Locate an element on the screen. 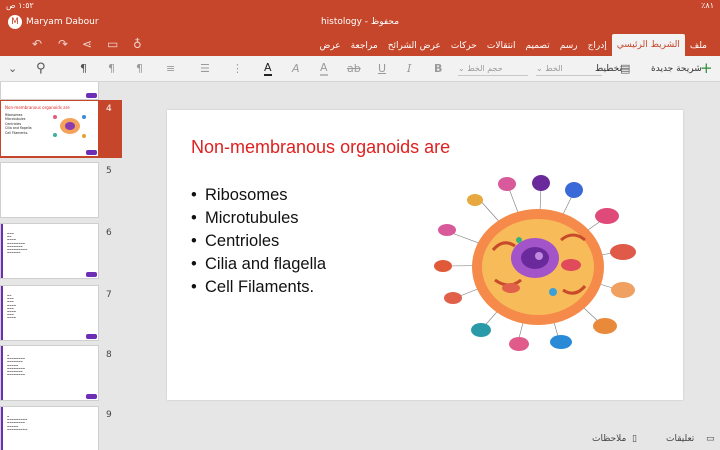 The image size is (720, 450). thumb-bullet: Cilia and flagella is located at coordinates (18, 128).